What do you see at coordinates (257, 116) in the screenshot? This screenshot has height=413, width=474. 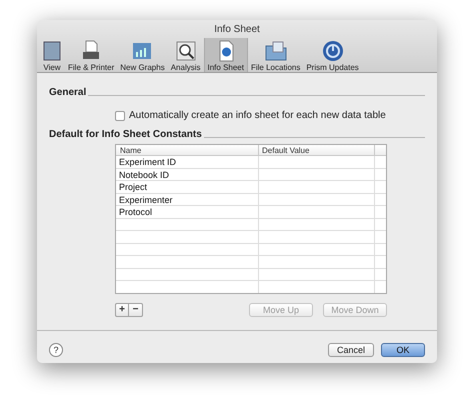 I see `checkbox-label: Automatically create an info sheet for each new data table` at bounding box center [257, 116].